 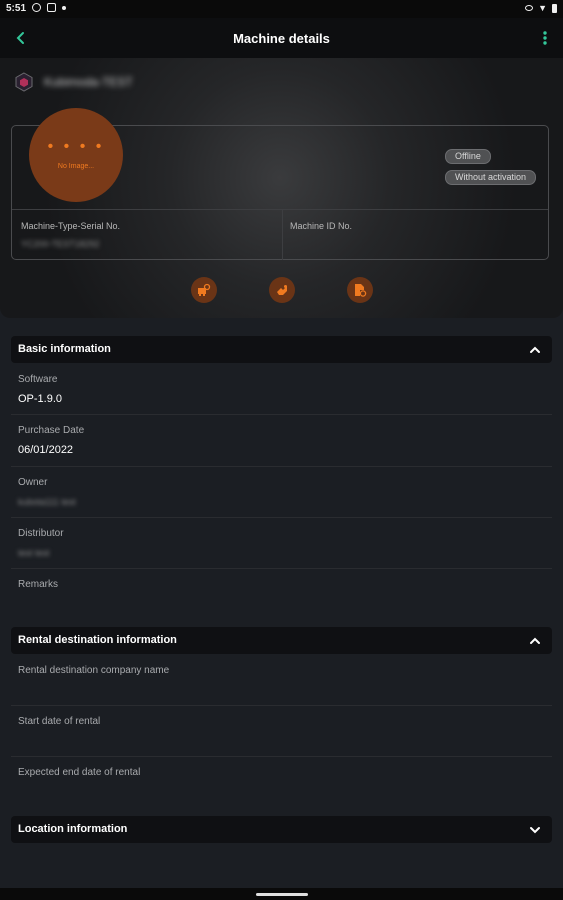 I want to click on battery-icon, so click(x=554, y=8).